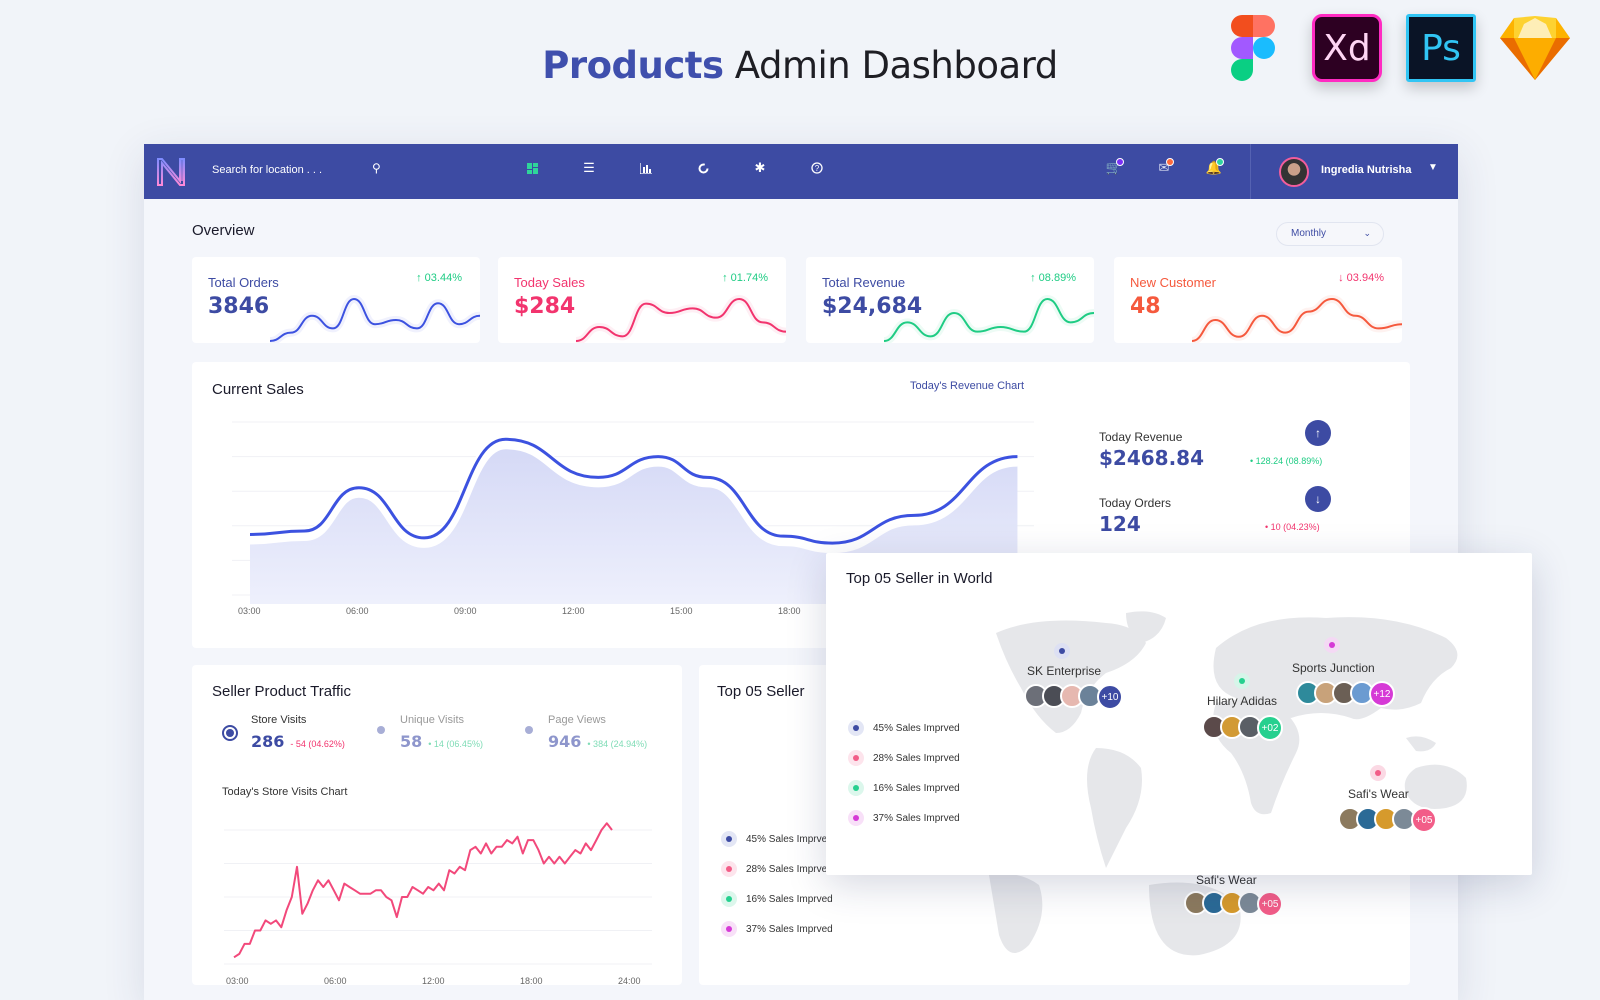 The height and width of the screenshot is (1000, 1600). I want to click on stat-label: Total Revenue, so click(864, 282).